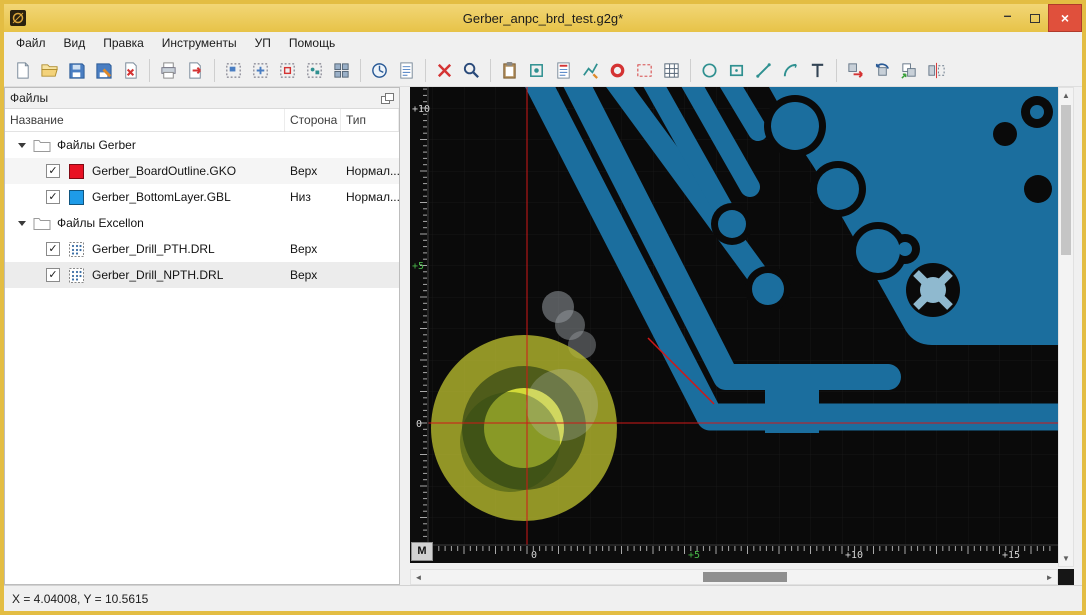 This screenshot has width=1086, height=615. I want to click on selection-frame-button, so click(644, 70).